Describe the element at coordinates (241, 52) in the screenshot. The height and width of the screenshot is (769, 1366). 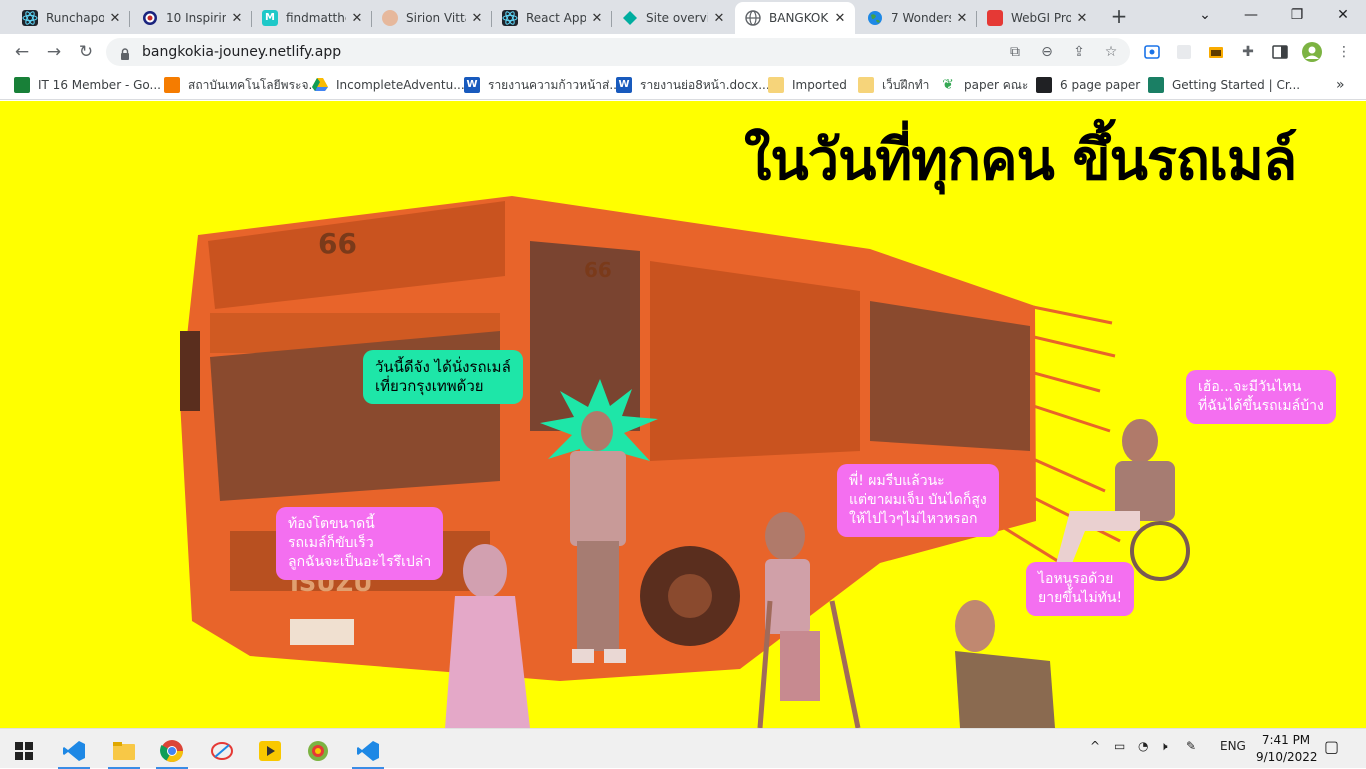
I see `url-text: bangkokia-jouney.netlify.app` at that location.